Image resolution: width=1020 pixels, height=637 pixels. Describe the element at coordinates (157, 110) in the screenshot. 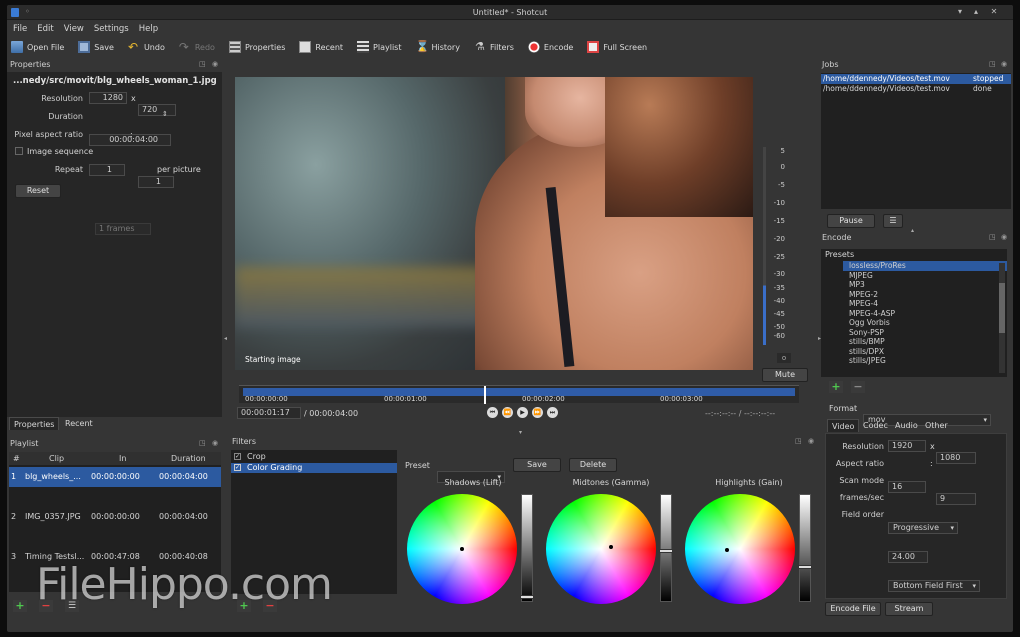

I see `resolution-height-input: 720` at that location.